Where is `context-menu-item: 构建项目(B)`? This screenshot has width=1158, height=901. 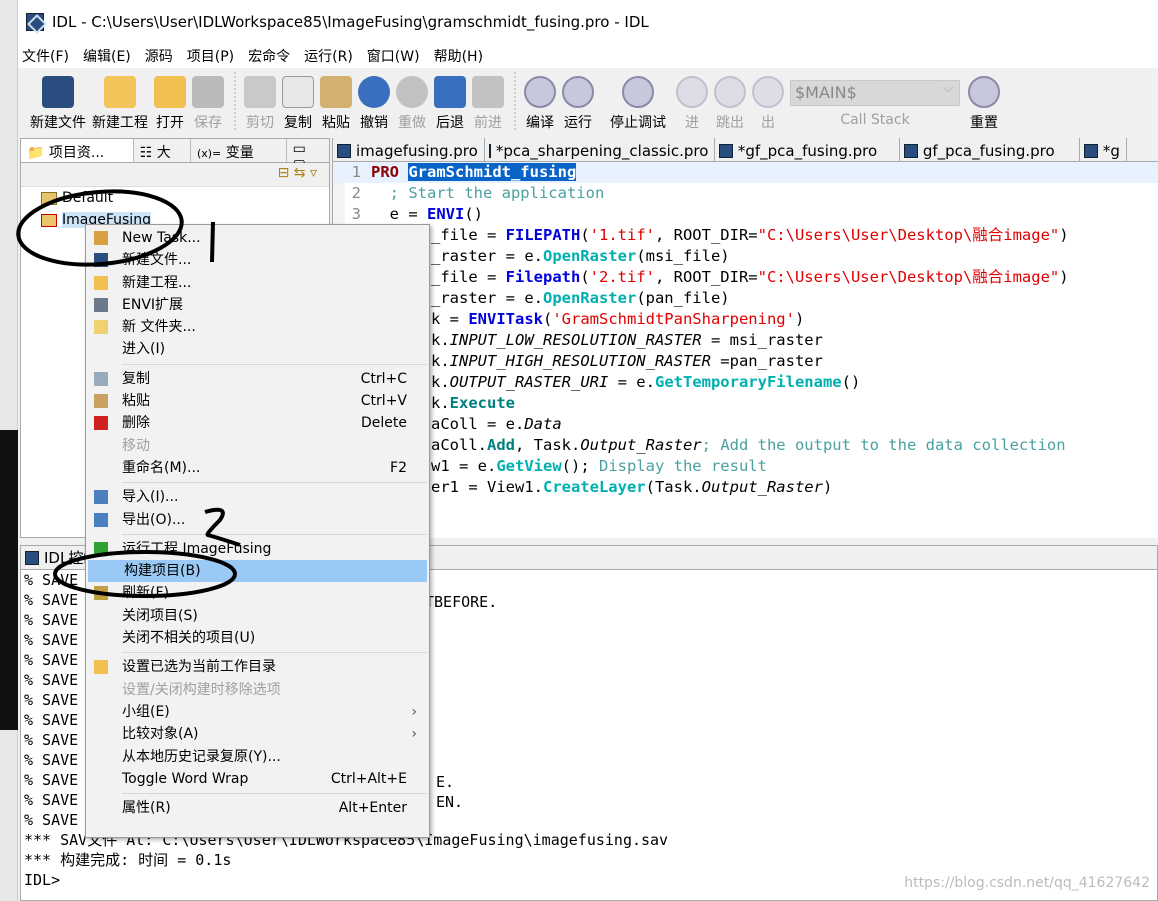
context-menu-item: 构建项目(B) is located at coordinates (257, 571).